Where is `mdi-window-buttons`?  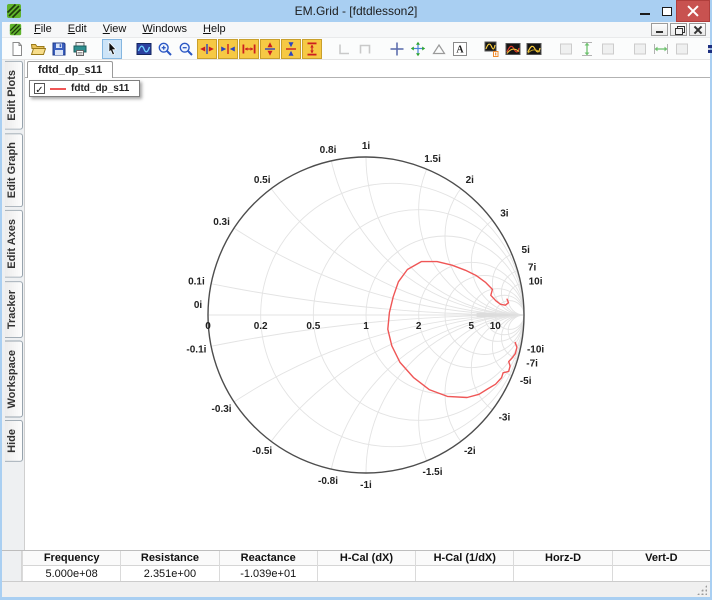 mdi-window-buttons is located at coordinates (680, 29).